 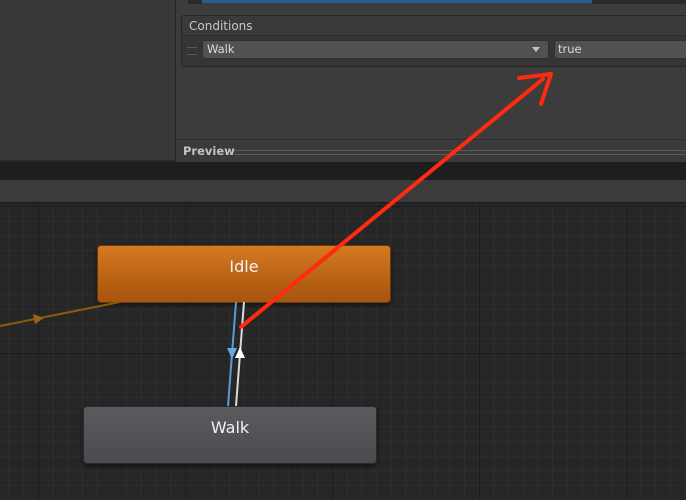 What do you see at coordinates (460, 152) in the screenshot?
I see `preview-divider` at bounding box center [460, 152].